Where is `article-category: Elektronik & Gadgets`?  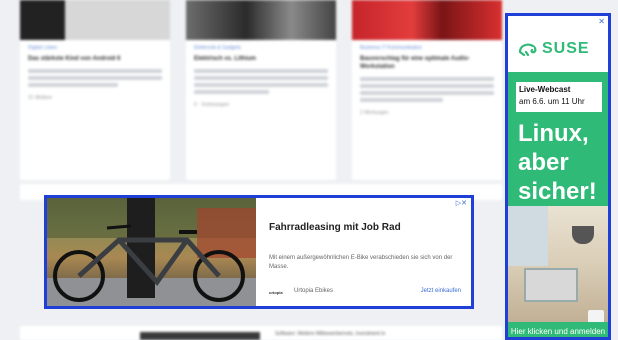 article-category: Elektronik & Gadgets is located at coordinates (217, 48).